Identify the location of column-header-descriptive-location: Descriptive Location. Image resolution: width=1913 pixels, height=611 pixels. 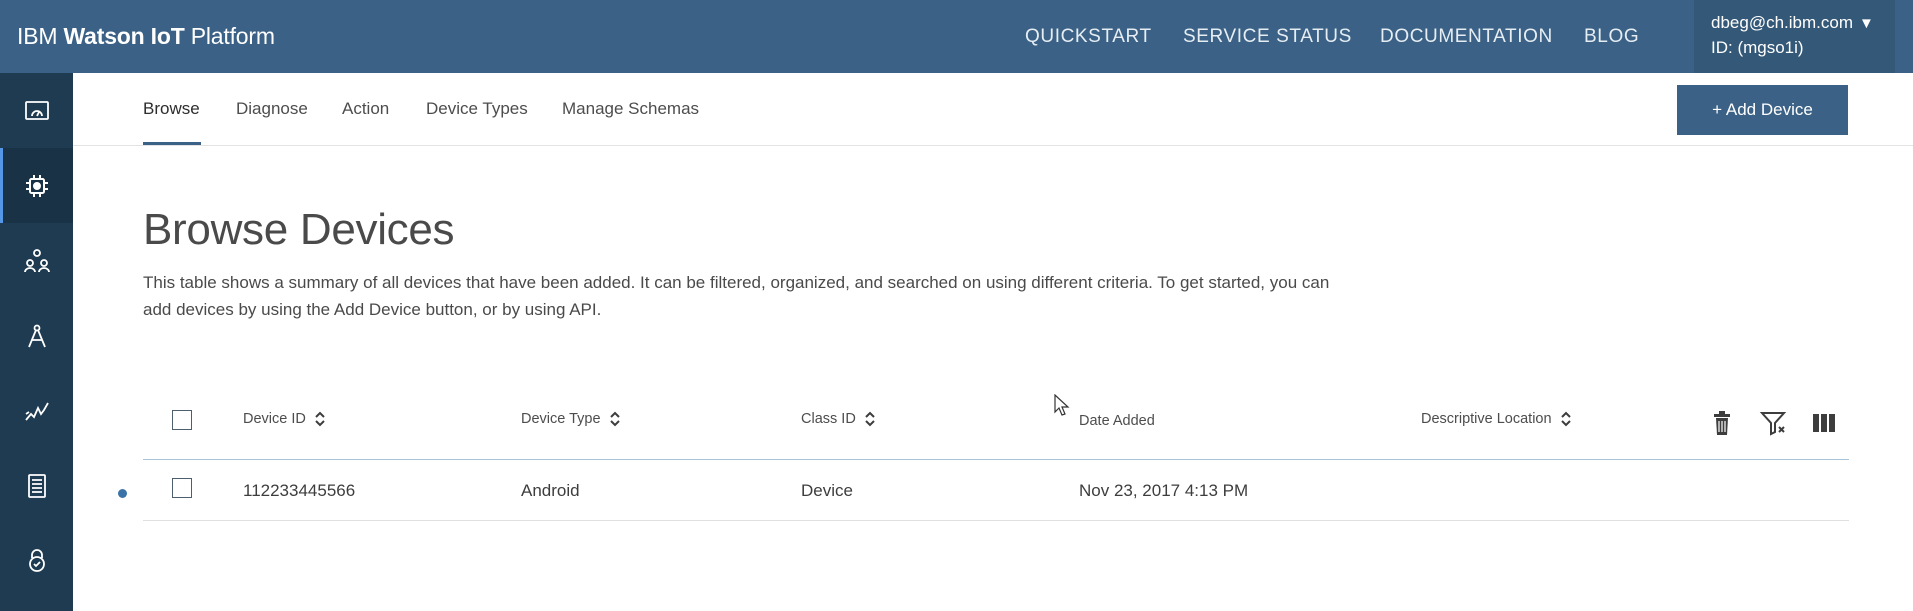
(1496, 419).